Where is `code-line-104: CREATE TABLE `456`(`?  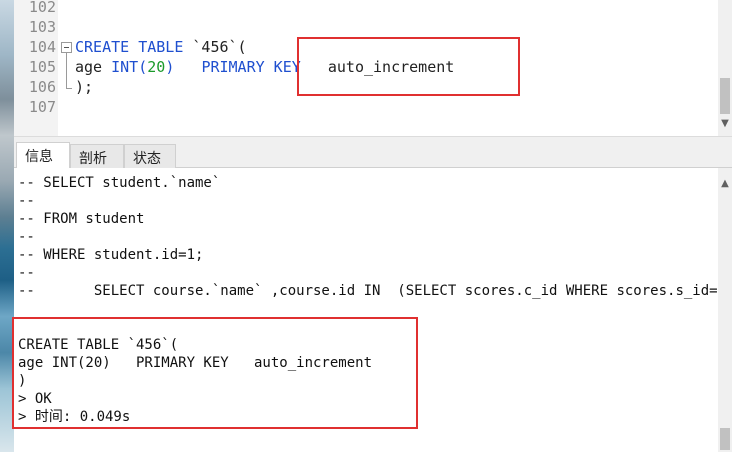 code-line-104: CREATE TABLE `456`( is located at coordinates (161, 47).